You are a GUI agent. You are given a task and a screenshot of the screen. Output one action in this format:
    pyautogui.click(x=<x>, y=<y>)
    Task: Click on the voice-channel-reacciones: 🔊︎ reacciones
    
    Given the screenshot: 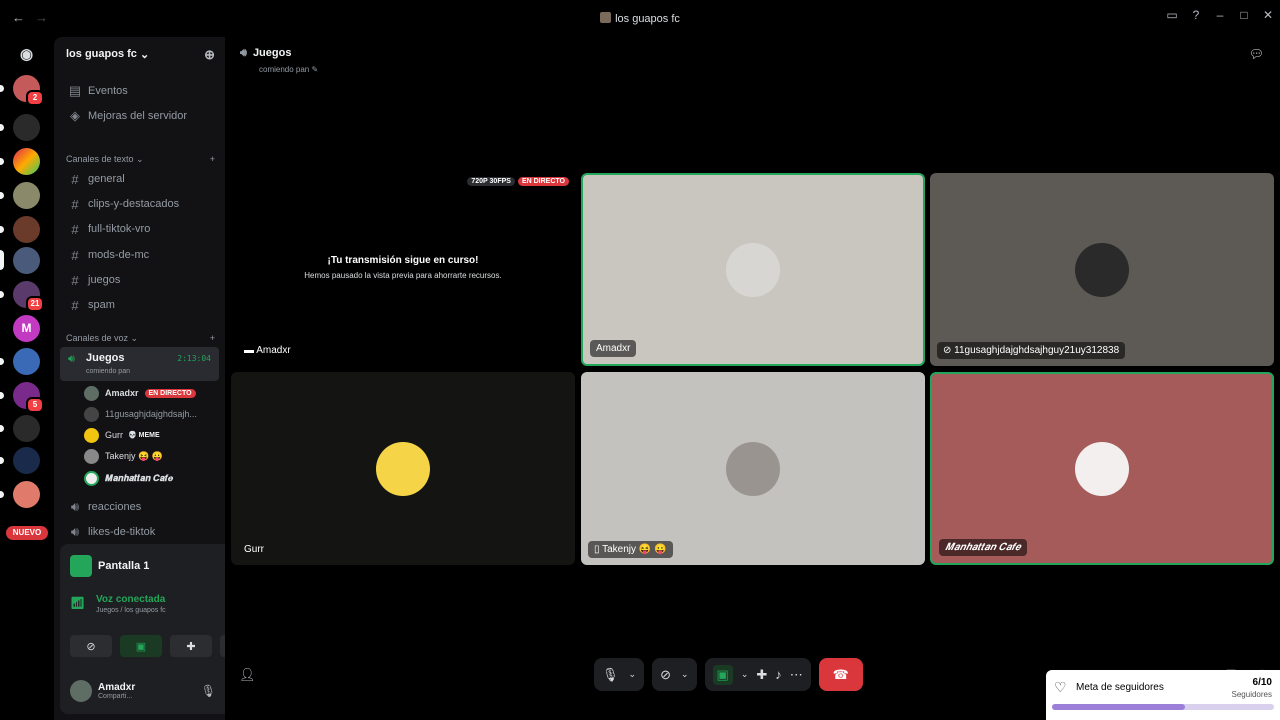 What is the action you would take?
    pyautogui.click(x=139, y=507)
    